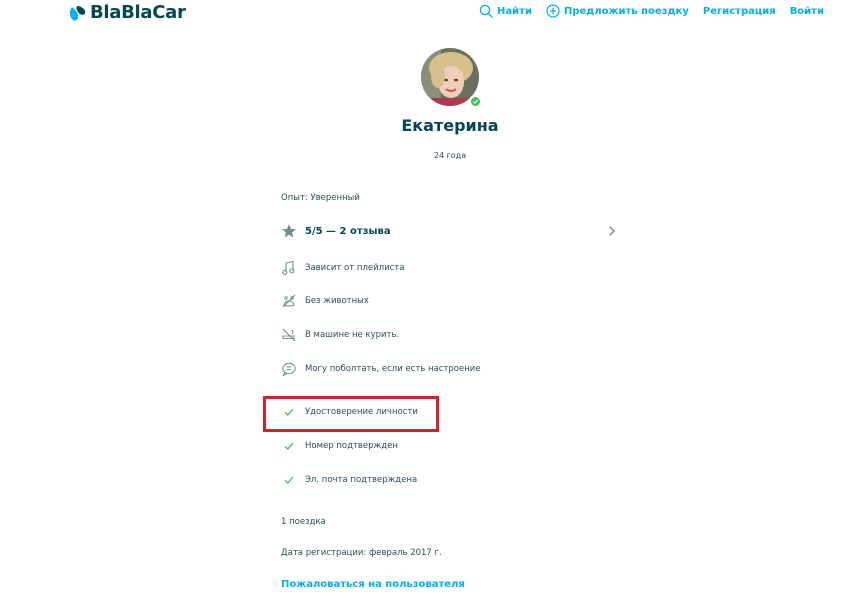  Describe the element at coordinates (320, 198) in the screenshot. I see `experience-level: Опыт: Уверенный` at that location.